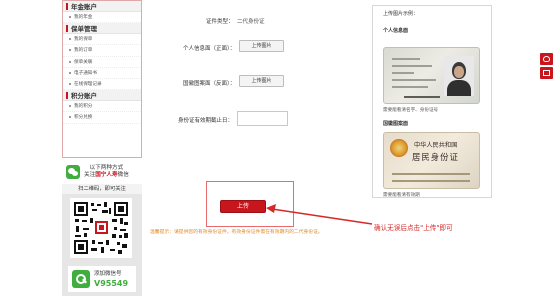 Image resolution: width=558 pixels, height=304 pixels. What do you see at coordinates (401, 14) in the screenshot?
I see `example-title: 上传图片示例：` at bounding box center [401, 14].